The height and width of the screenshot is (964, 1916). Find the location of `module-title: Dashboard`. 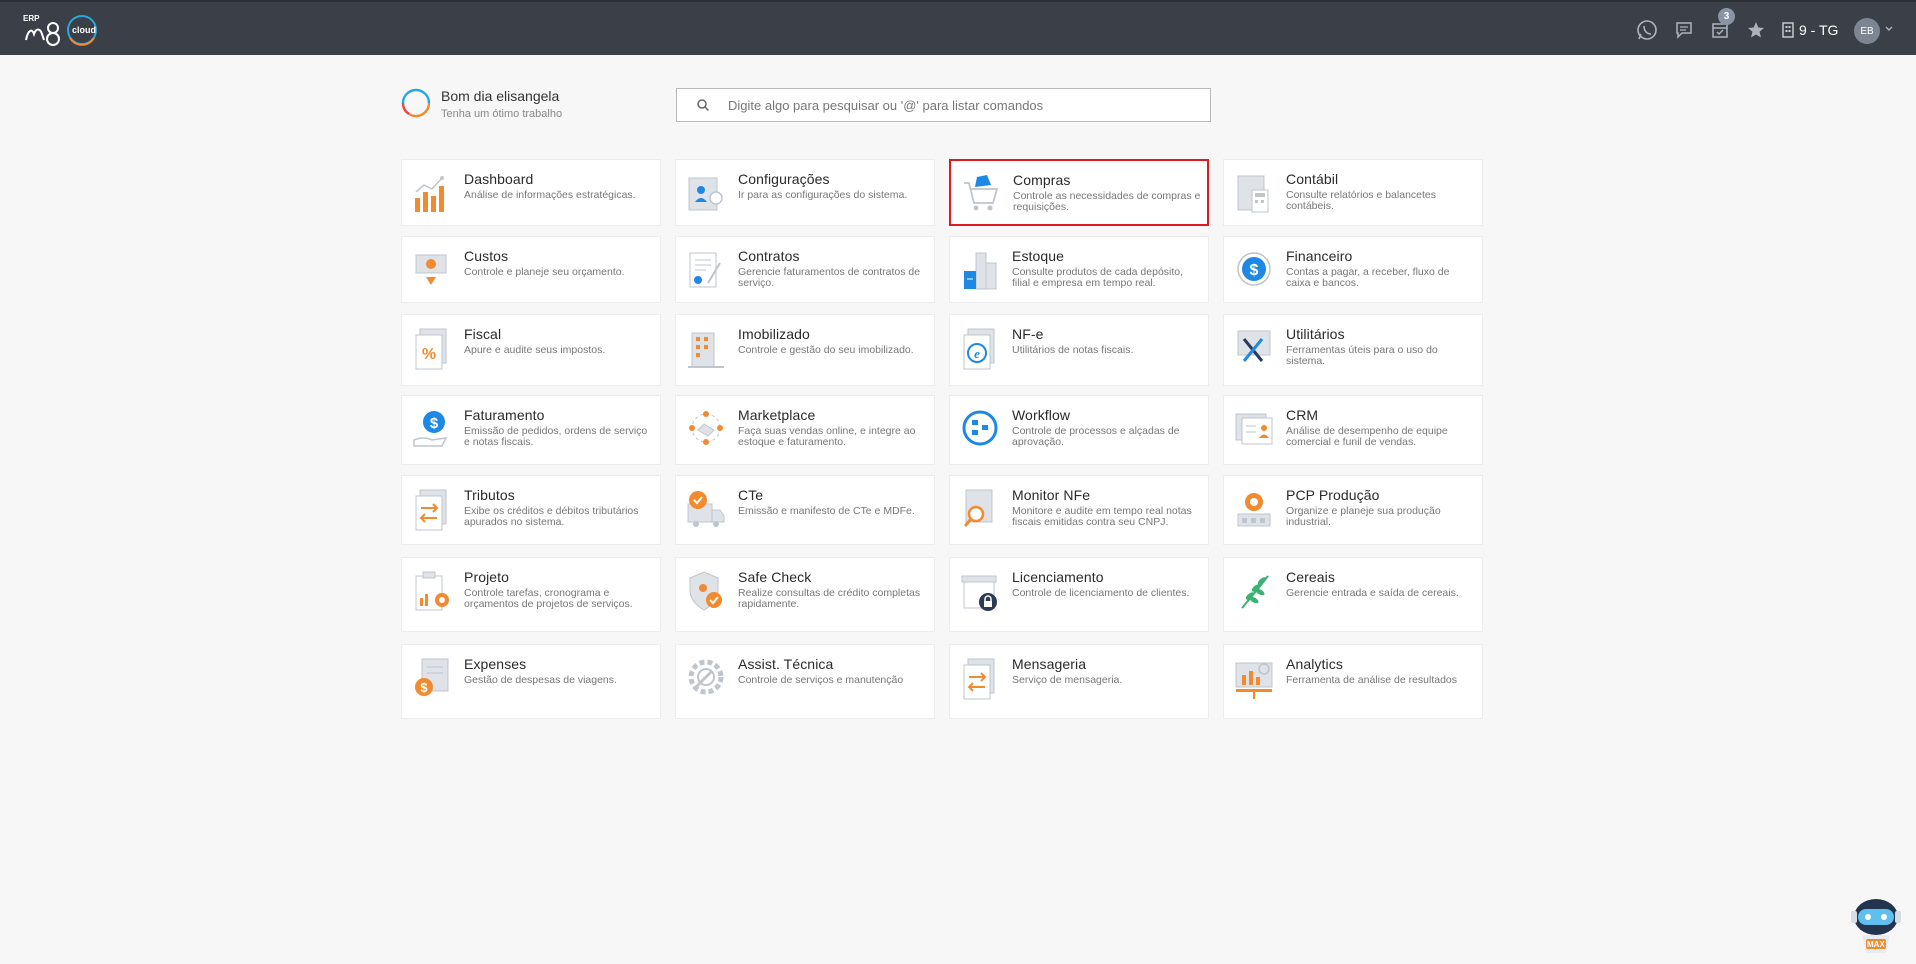

module-title: Dashboard is located at coordinates (499, 179).